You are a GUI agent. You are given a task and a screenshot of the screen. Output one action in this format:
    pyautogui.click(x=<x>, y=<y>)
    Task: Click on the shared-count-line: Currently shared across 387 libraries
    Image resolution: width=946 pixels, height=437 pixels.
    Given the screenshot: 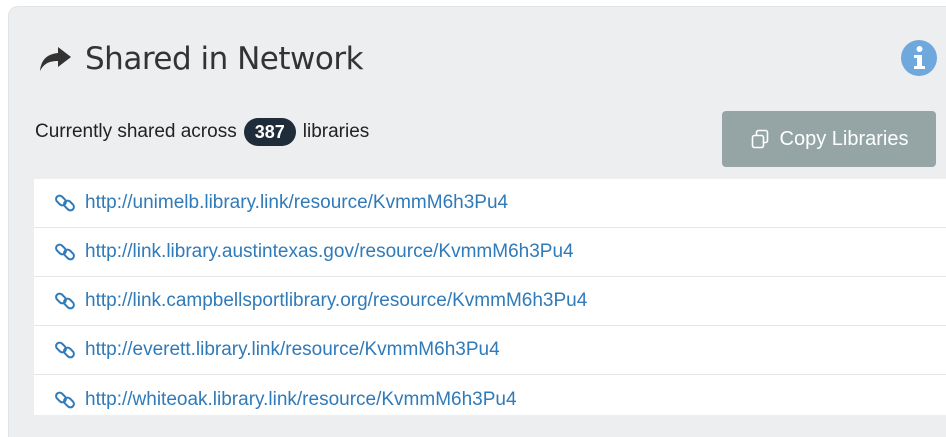 What is the action you would take?
    pyautogui.click(x=202, y=132)
    